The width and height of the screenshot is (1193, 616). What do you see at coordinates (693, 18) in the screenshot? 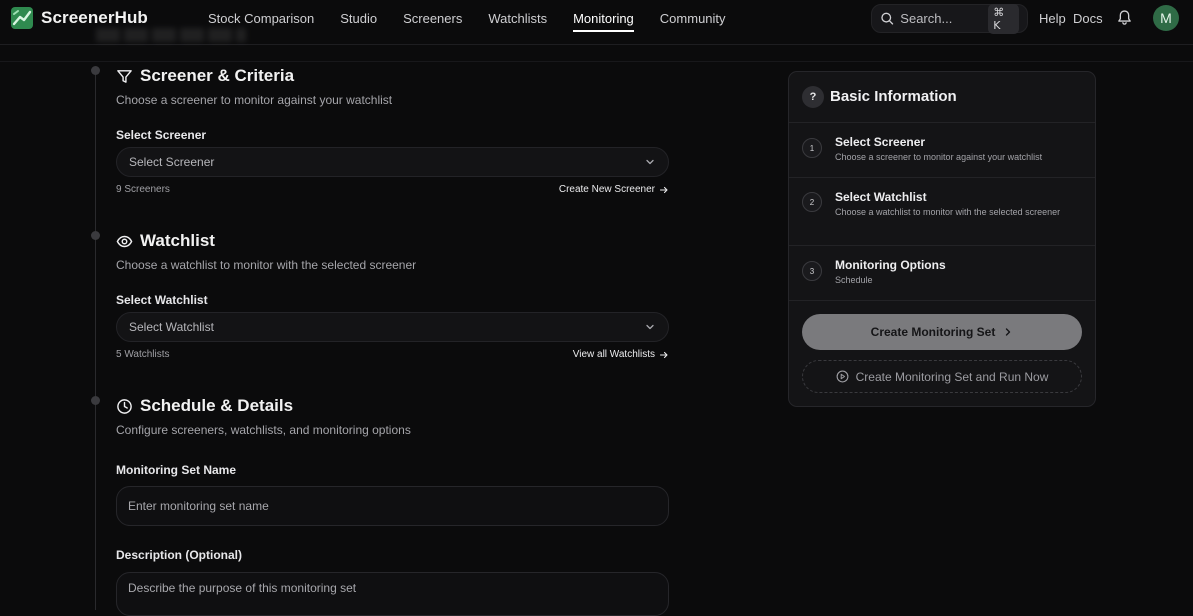
I see `nav-community: Community` at bounding box center [693, 18].